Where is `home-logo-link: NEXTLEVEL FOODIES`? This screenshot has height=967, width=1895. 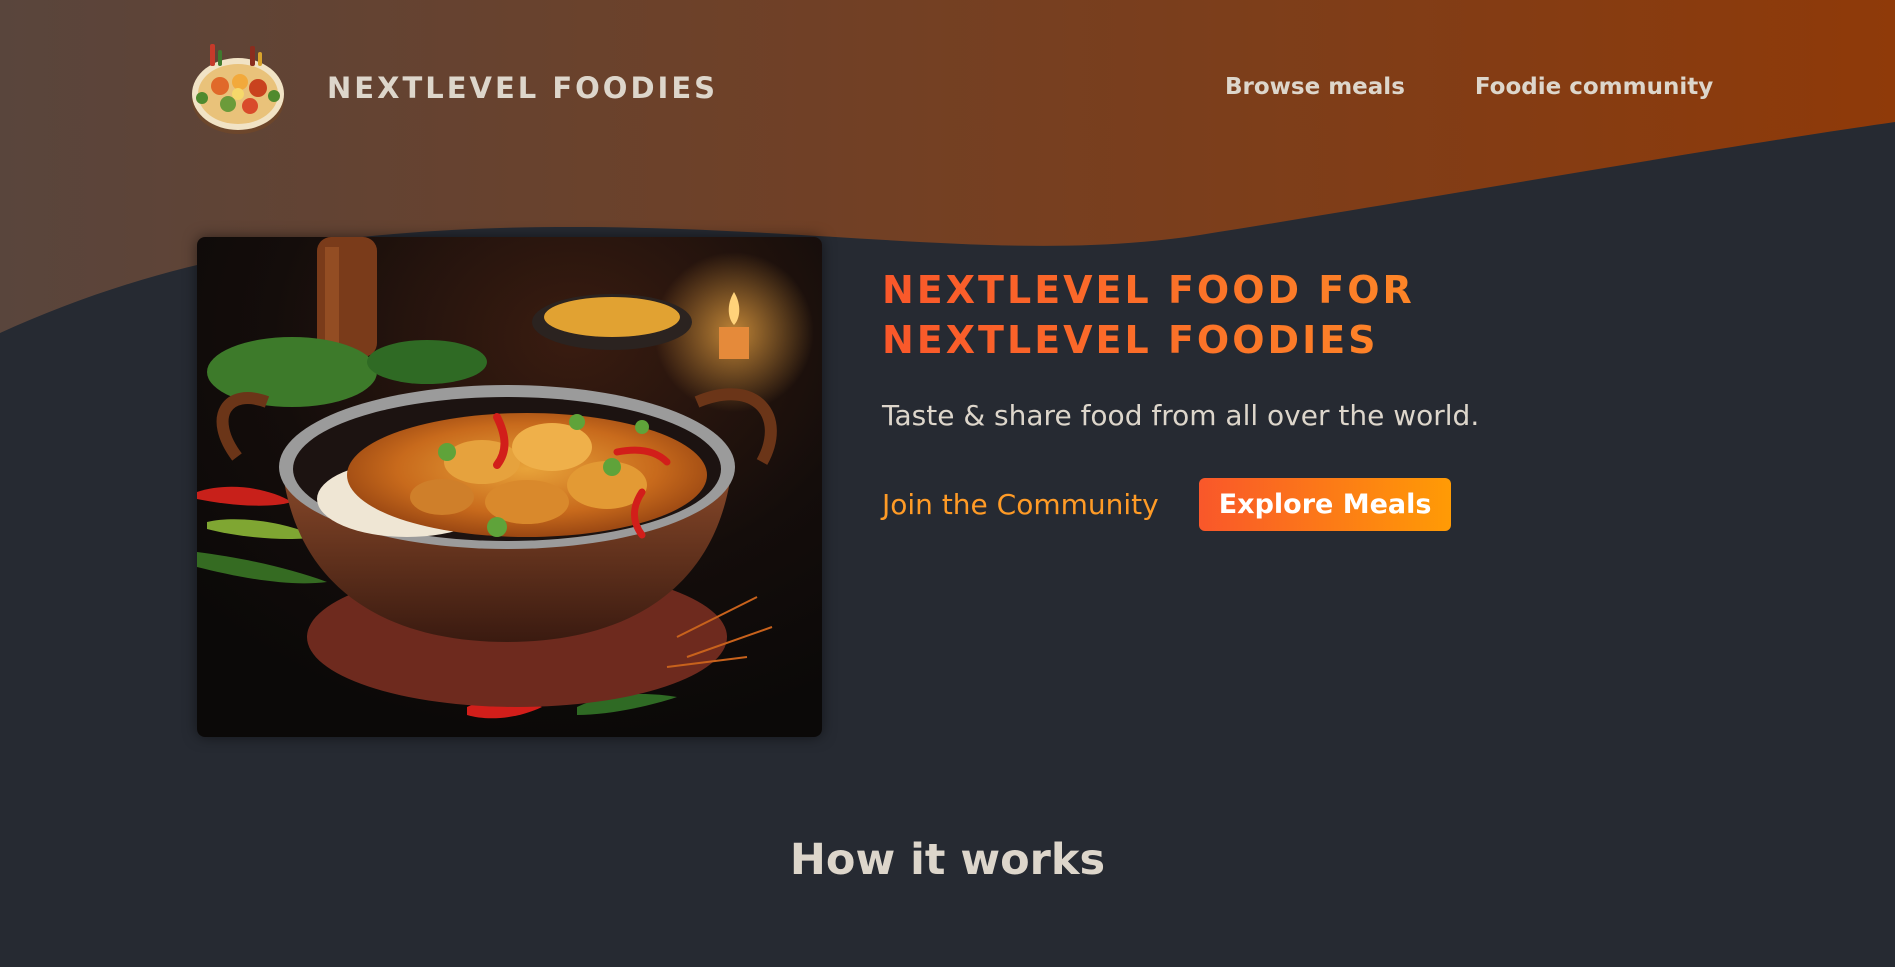 home-logo-link: NEXTLEVEL FOODIES is located at coordinates (453, 88).